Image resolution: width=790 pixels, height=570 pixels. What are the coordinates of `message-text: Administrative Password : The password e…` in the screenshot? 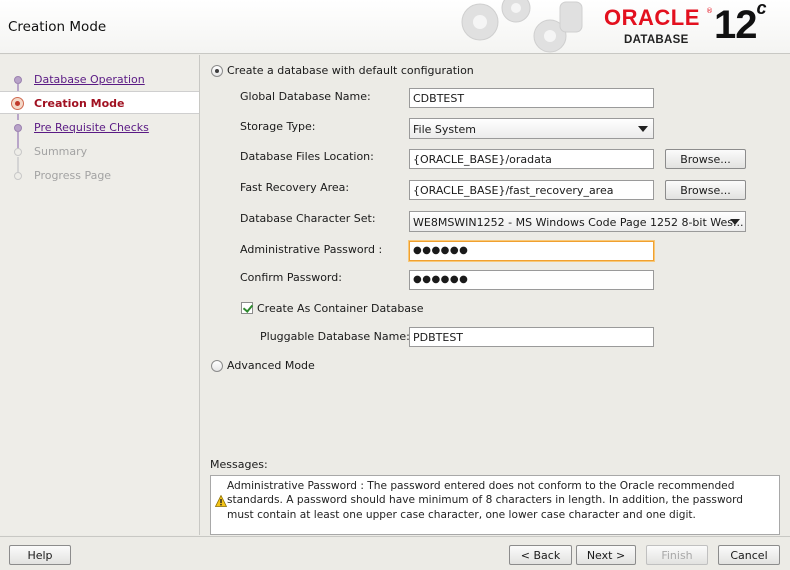 It's located at (485, 500).